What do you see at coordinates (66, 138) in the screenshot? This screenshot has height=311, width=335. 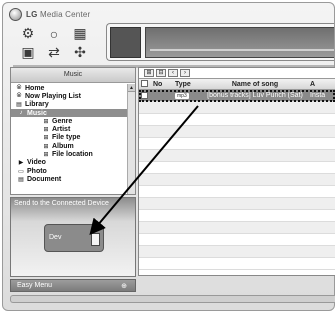 I see `sidebar-item-label: File type` at bounding box center [66, 138].